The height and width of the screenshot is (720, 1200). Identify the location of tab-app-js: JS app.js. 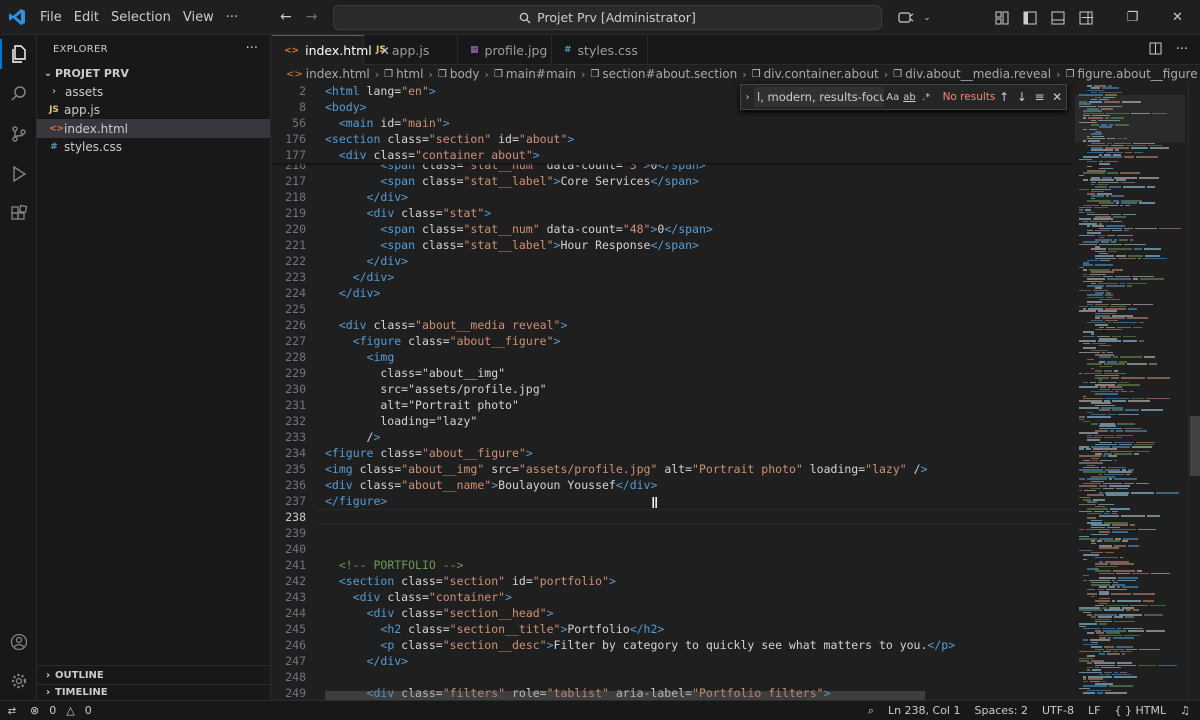
(411, 50).